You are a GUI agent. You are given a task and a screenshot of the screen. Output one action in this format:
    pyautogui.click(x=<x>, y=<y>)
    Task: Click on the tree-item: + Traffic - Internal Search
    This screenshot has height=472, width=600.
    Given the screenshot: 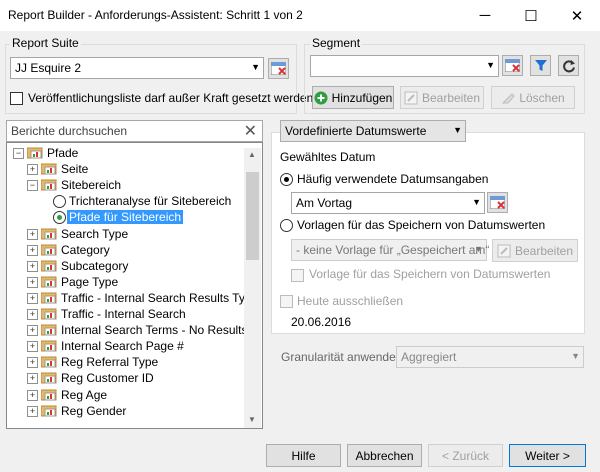 What is the action you would take?
    pyautogui.click(x=126, y=314)
    